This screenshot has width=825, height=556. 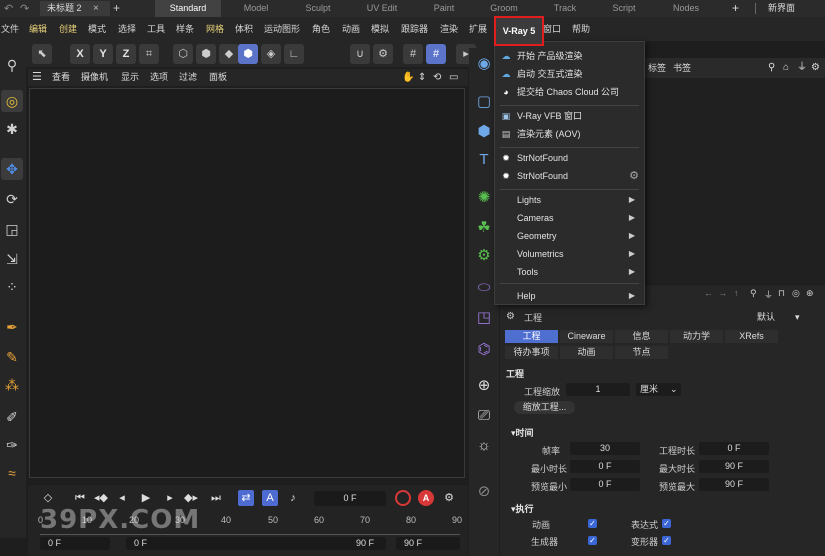 I want to click on menu-item-render-elements: ▤ 渲染元素 (AOV), so click(x=569, y=134).